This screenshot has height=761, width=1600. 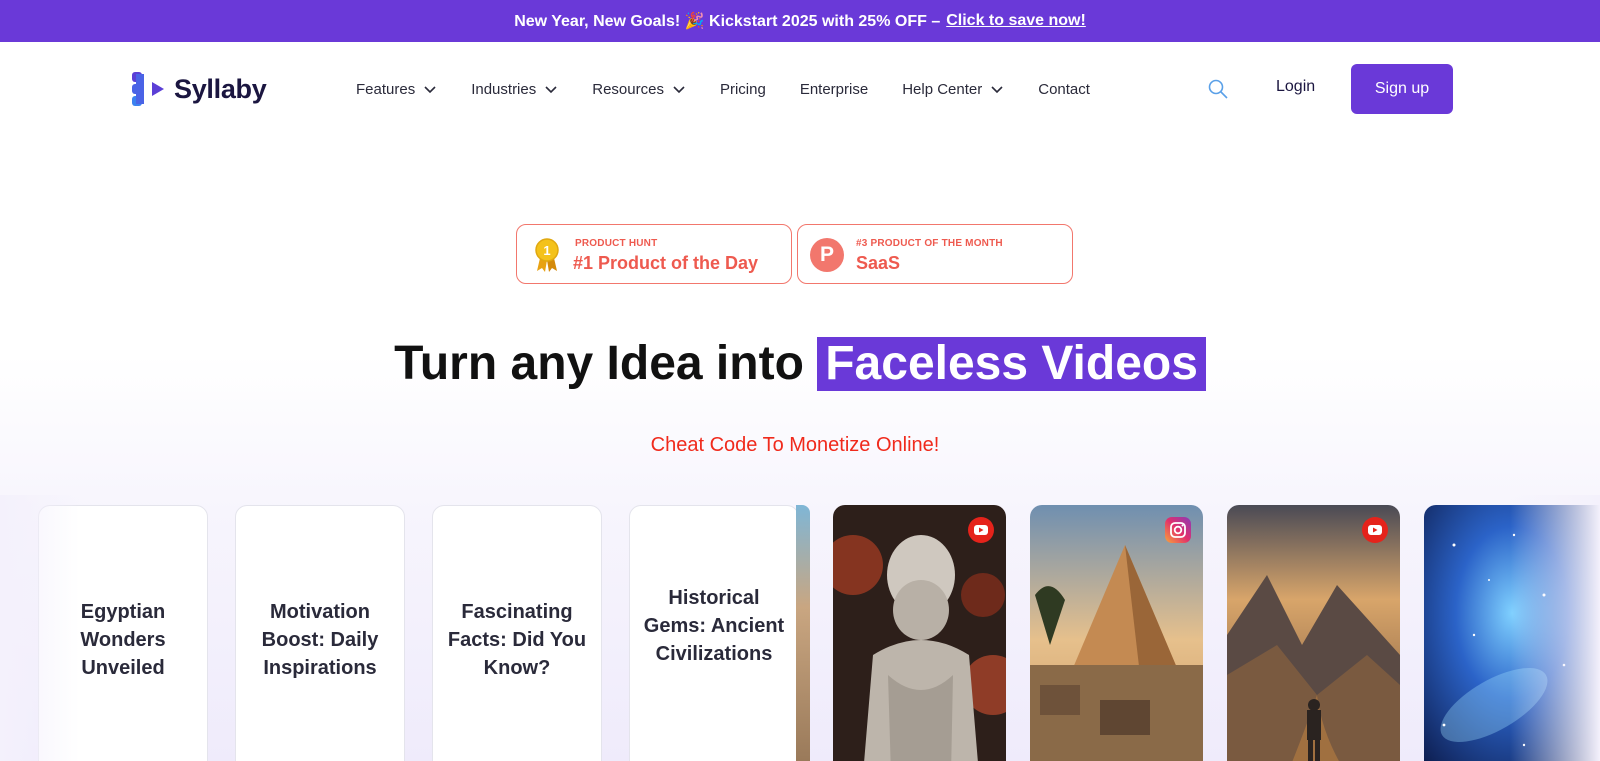 I want to click on hero-headline: Turn any Idea into Faceless Videos, so click(x=800, y=363).